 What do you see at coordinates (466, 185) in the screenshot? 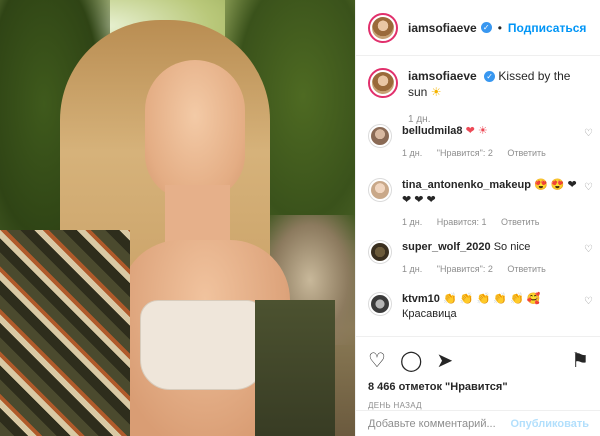
I see `comment-username: tina_antonenko_makeup` at bounding box center [466, 185].